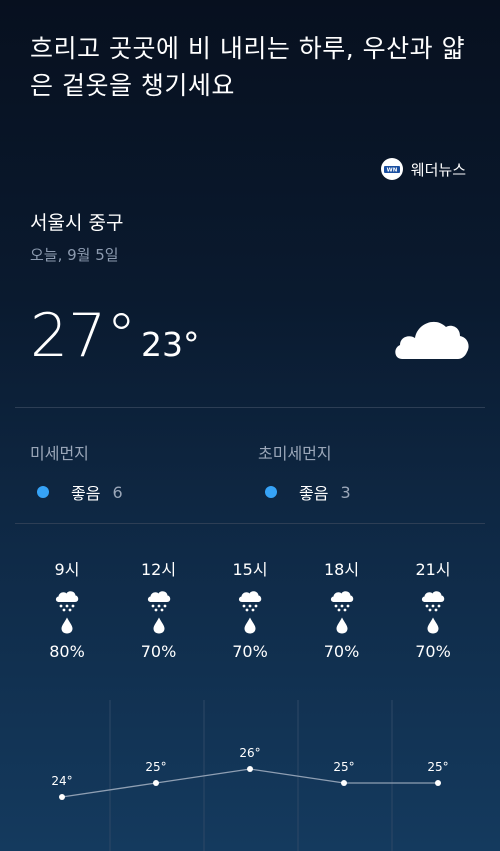 This screenshot has height=851, width=500. What do you see at coordinates (249, 753) in the screenshot?
I see `temperature-label: 26°` at bounding box center [249, 753].